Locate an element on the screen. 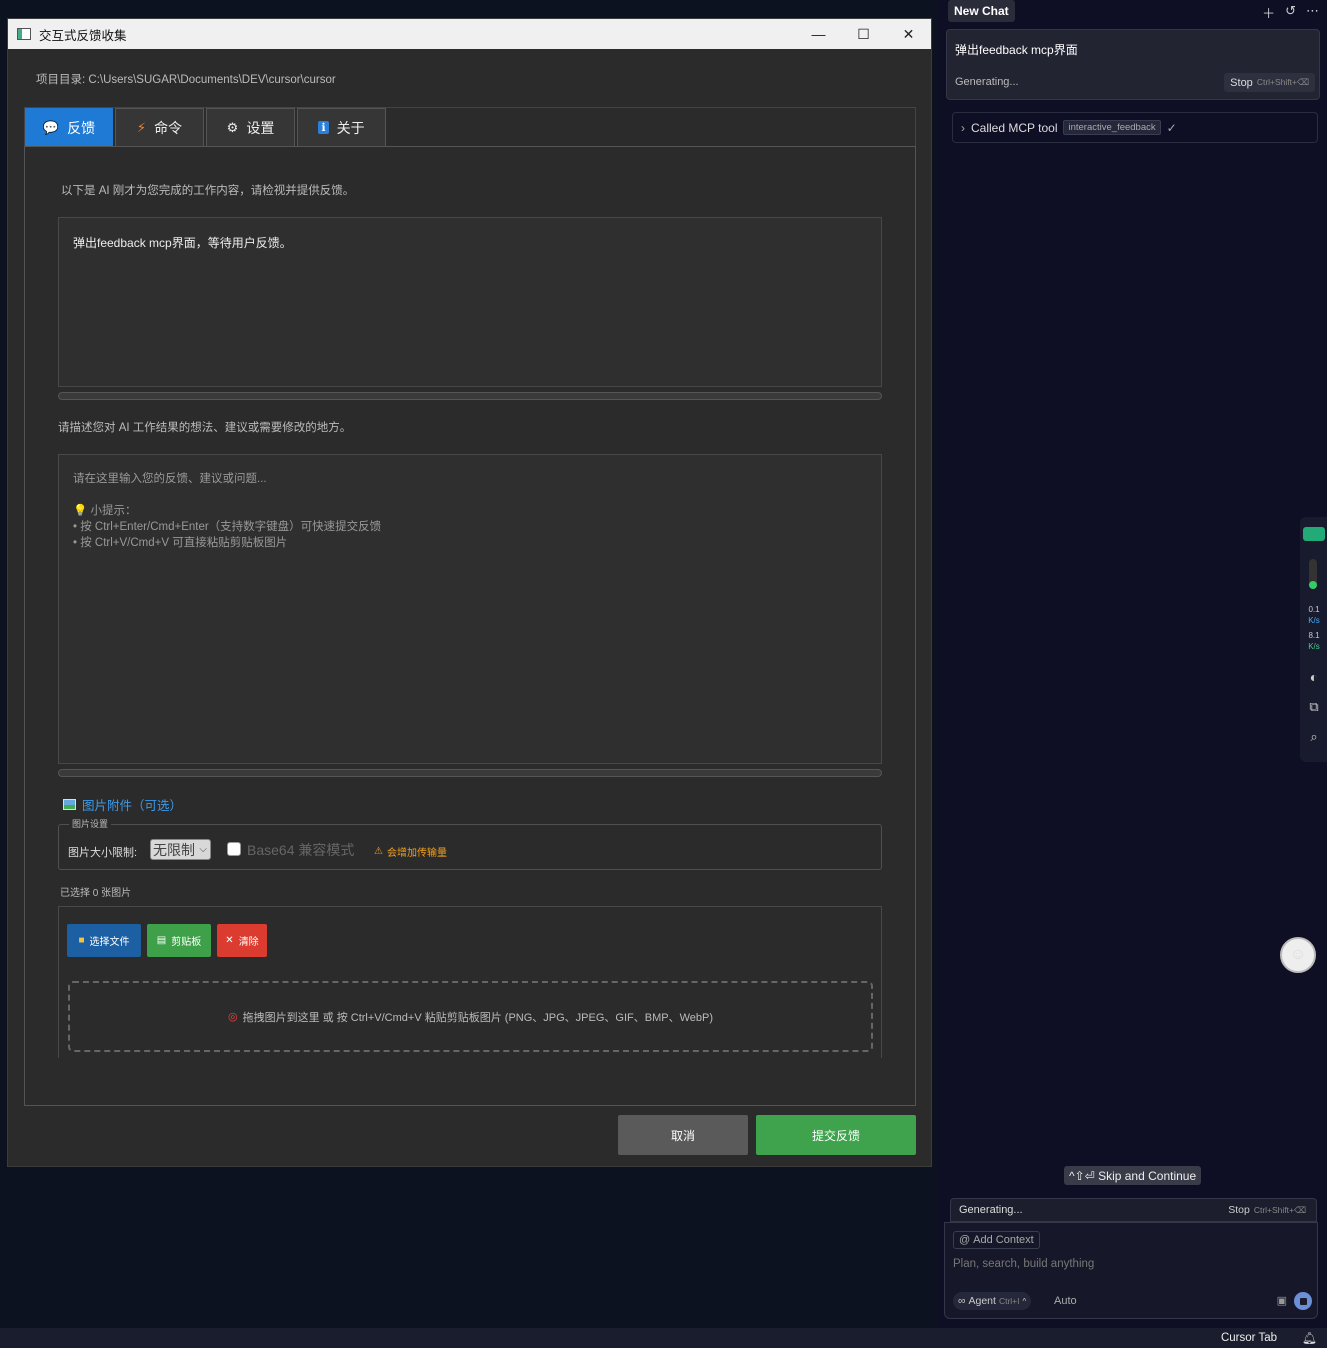 The image size is (1327, 1348). clipboard-label: 剪贴板 is located at coordinates (186, 942).